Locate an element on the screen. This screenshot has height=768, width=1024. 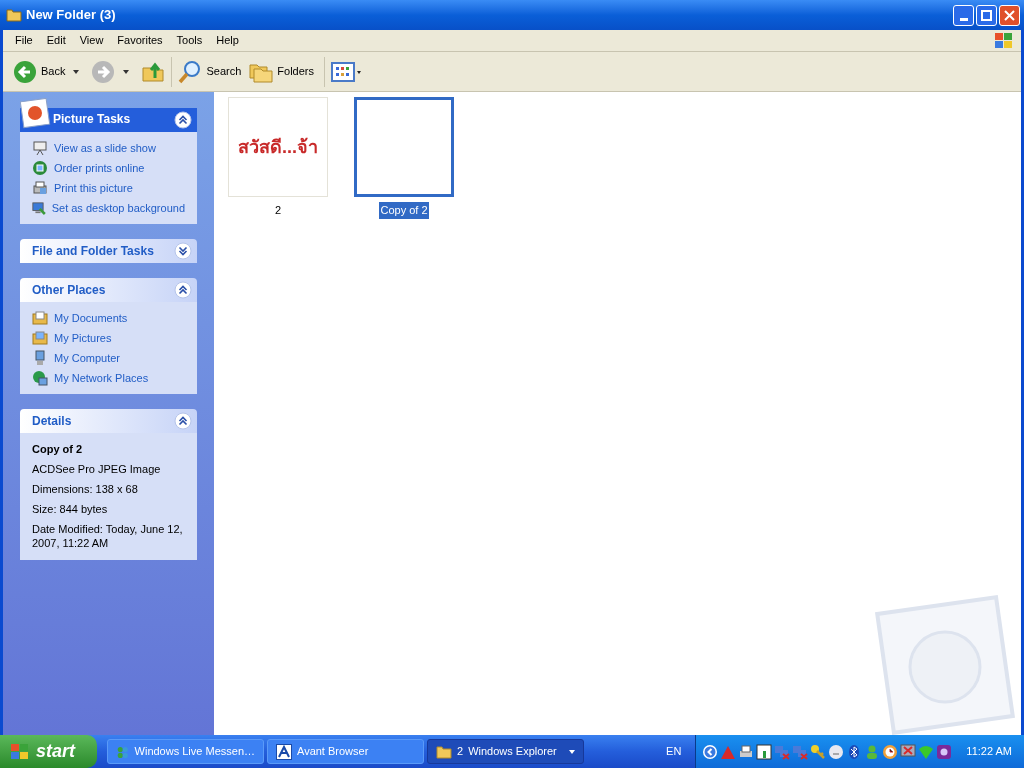
task-link: Print this picture is located at coordinates (93, 188).